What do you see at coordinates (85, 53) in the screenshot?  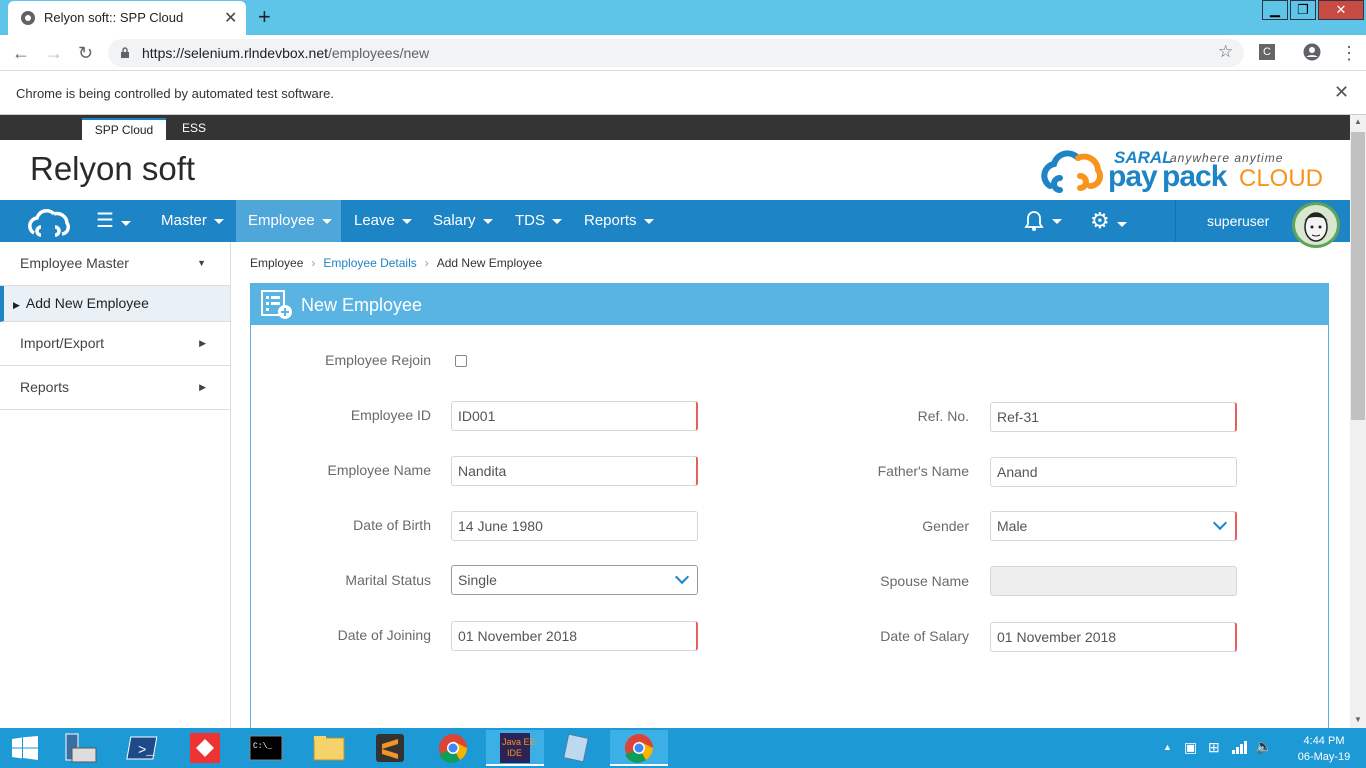 I see `reload-icon: ↻` at bounding box center [85, 53].